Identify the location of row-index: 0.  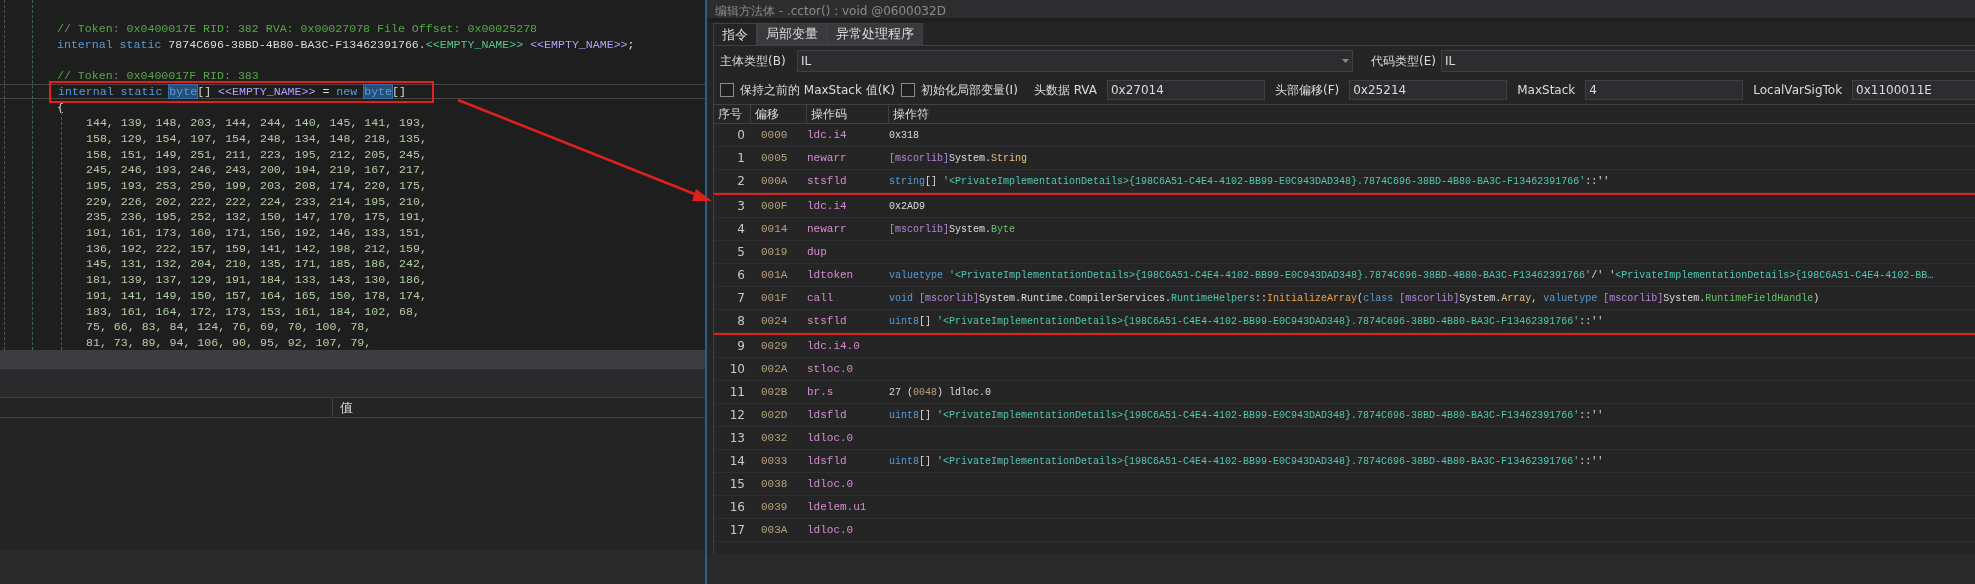
(741, 135).